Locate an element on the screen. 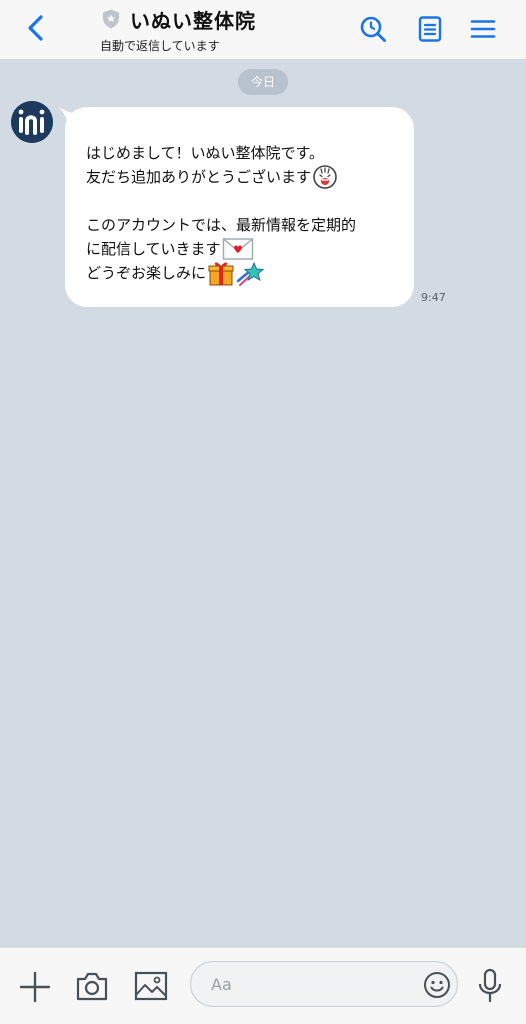  avatar is located at coordinates (32, 122).